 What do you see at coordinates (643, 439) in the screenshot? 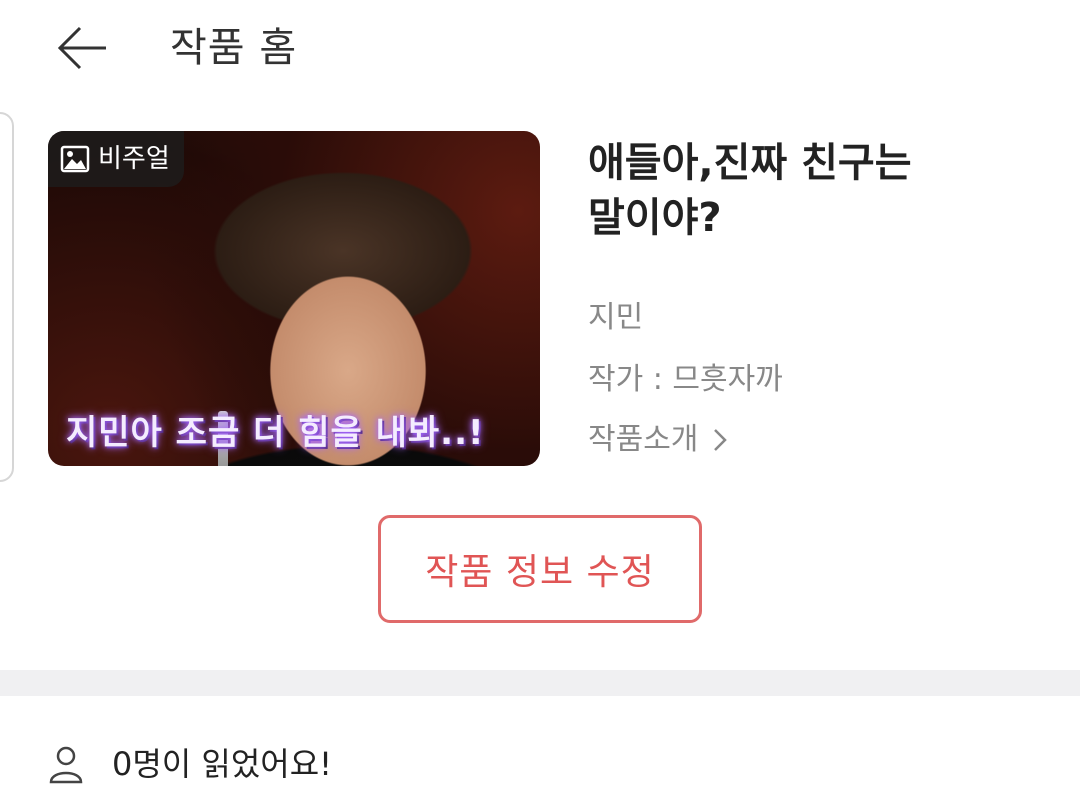
I see `work-intro-label: 작품소개` at bounding box center [643, 439].